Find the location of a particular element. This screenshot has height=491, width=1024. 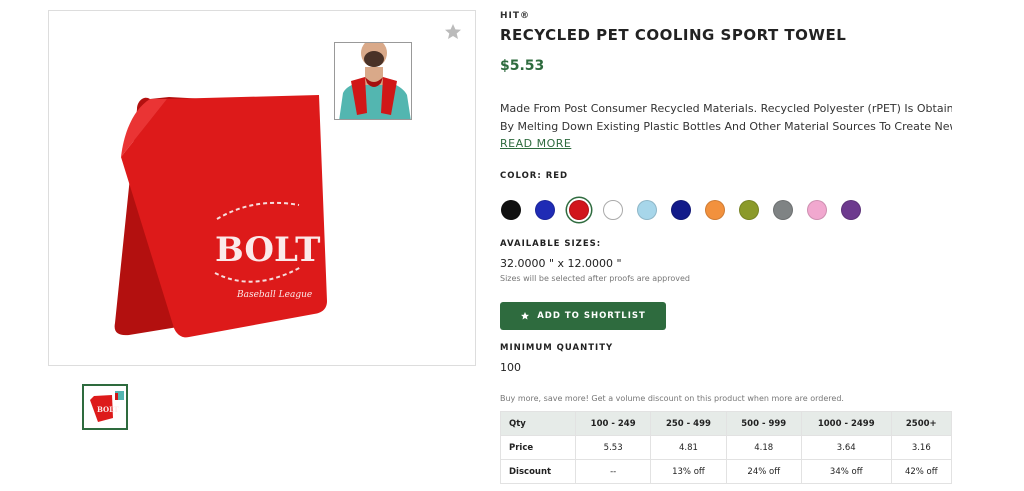

table-cell: -- is located at coordinates (613, 471).